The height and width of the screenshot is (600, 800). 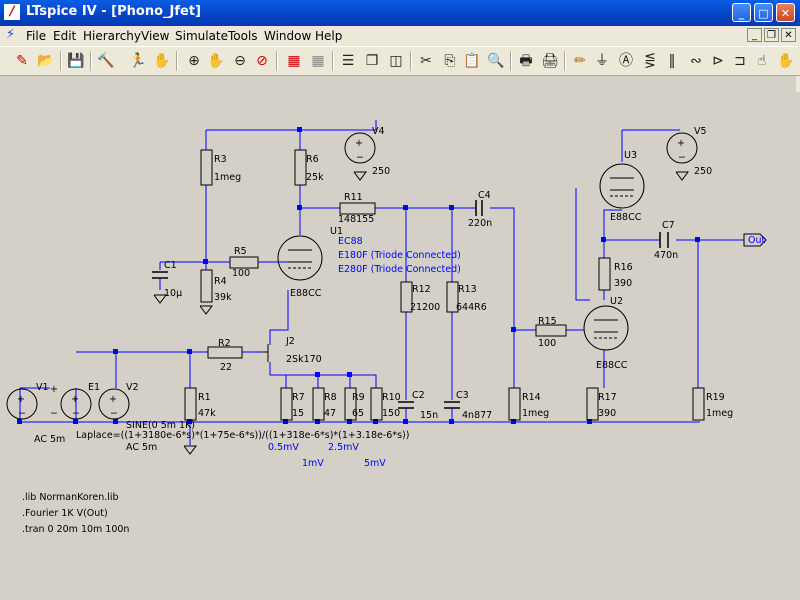 I want to click on capacitor-icon: ‖, so click(x=672, y=61).